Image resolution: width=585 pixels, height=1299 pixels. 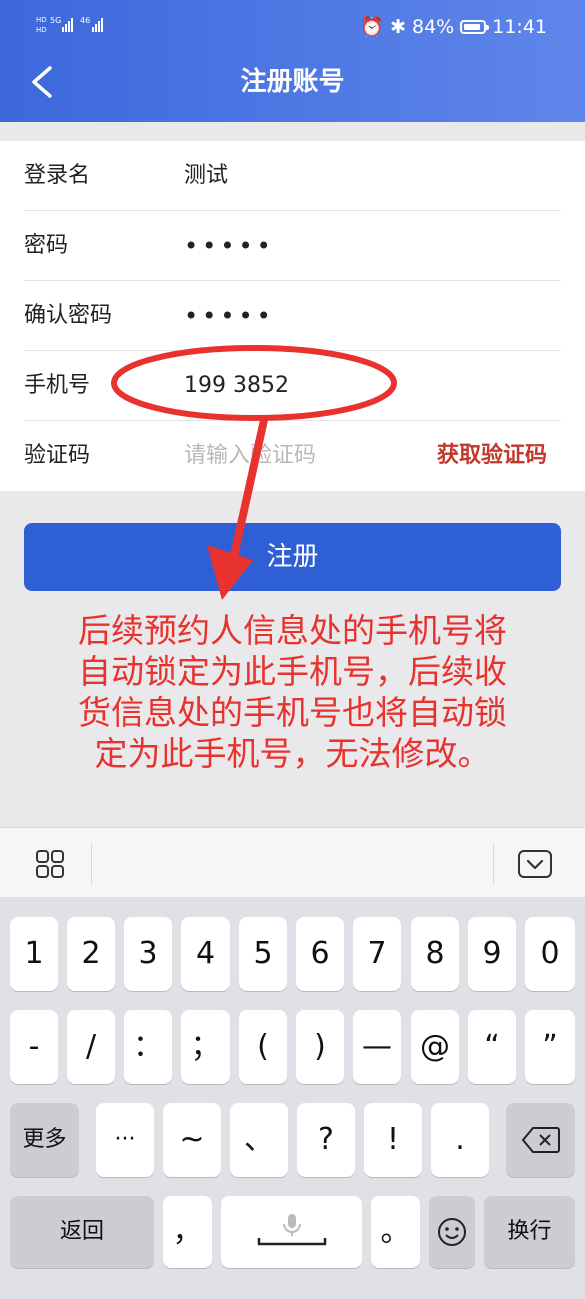 I want to click on key-right-quote: ”, so click(x=550, y=1047).